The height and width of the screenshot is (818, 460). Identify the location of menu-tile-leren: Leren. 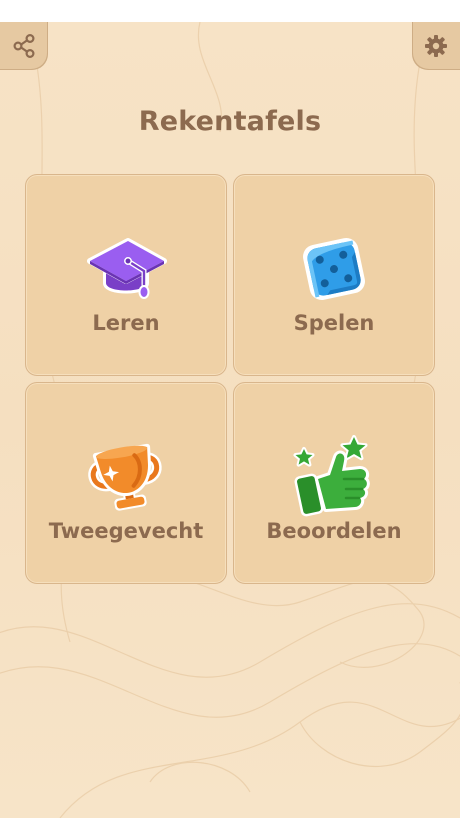
(126, 275).